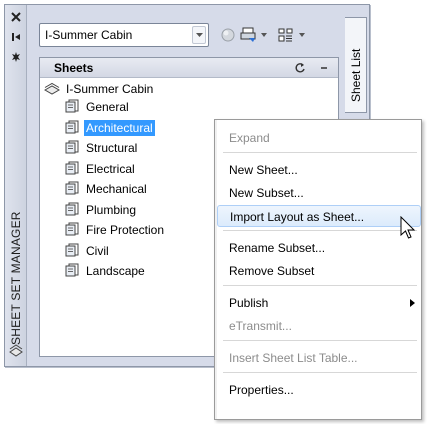 The height and width of the screenshot is (424, 427). I want to click on tab-sheet-list-label: Sheet List, so click(356, 75).